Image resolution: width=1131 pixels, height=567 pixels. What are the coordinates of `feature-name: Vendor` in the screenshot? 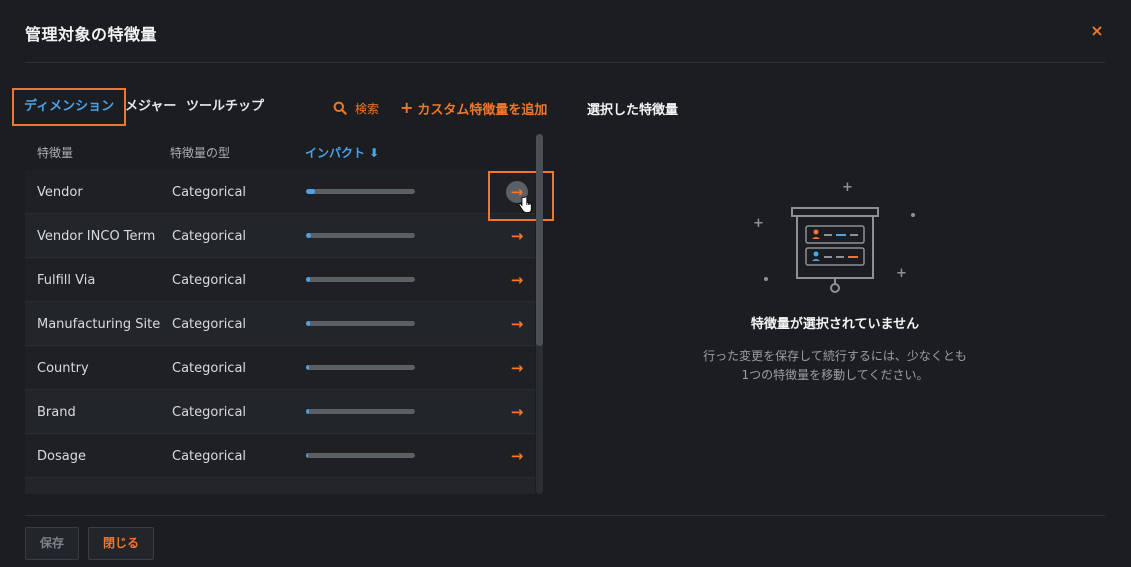 It's located at (60, 192).